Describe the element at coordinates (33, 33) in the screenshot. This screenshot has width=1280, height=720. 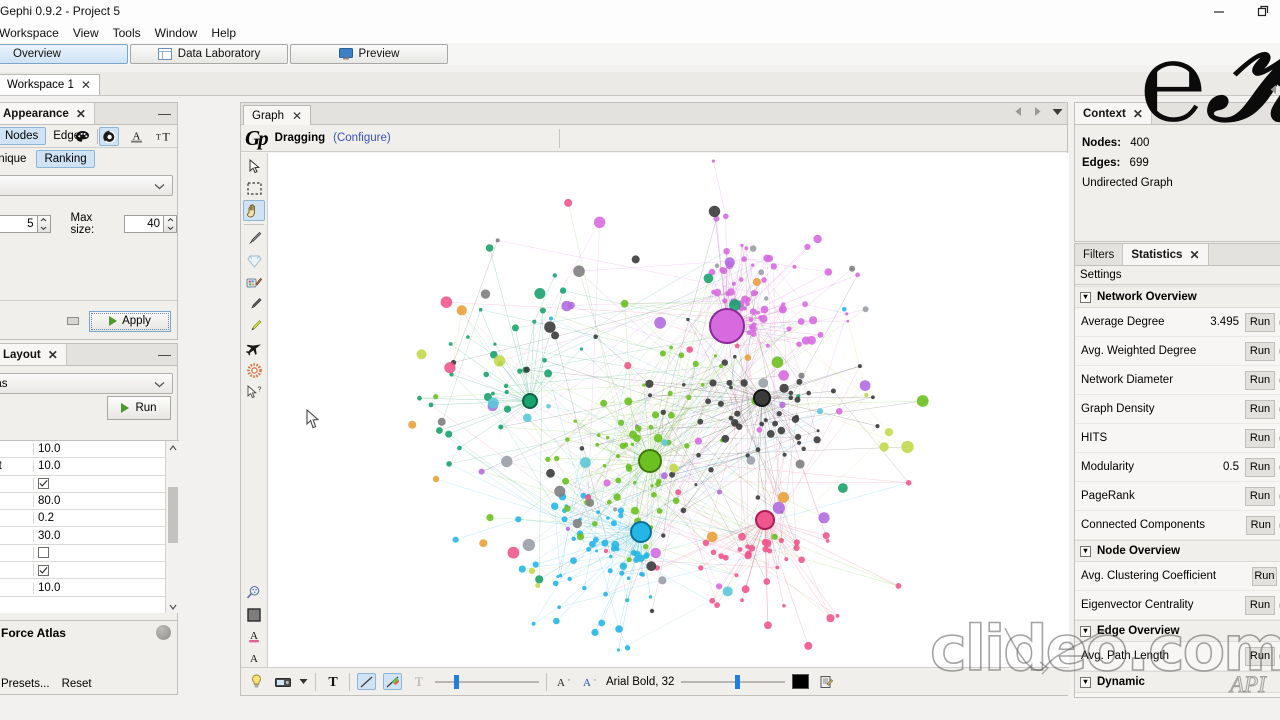
I see `menu-workspace: Workspace` at that location.